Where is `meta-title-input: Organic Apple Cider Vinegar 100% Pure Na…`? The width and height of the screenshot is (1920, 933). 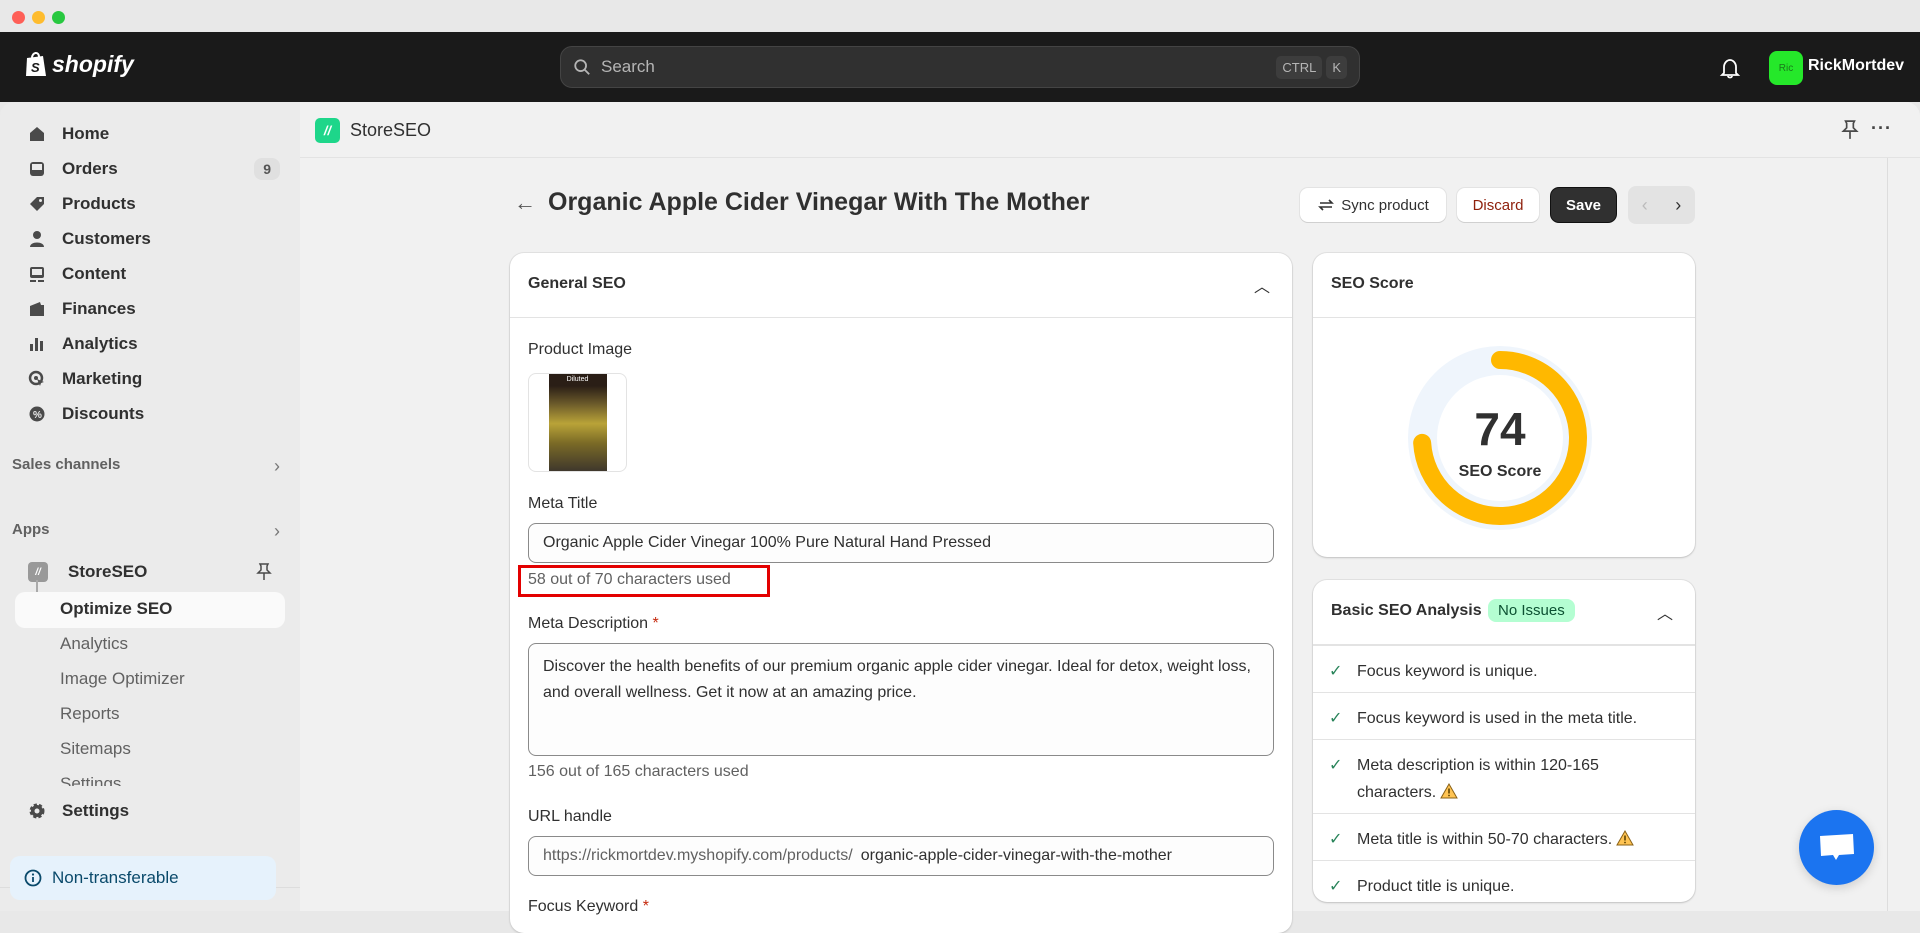 meta-title-input: Organic Apple Cider Vinegar 100% Pure Na… is located at coordinates (901, 543).